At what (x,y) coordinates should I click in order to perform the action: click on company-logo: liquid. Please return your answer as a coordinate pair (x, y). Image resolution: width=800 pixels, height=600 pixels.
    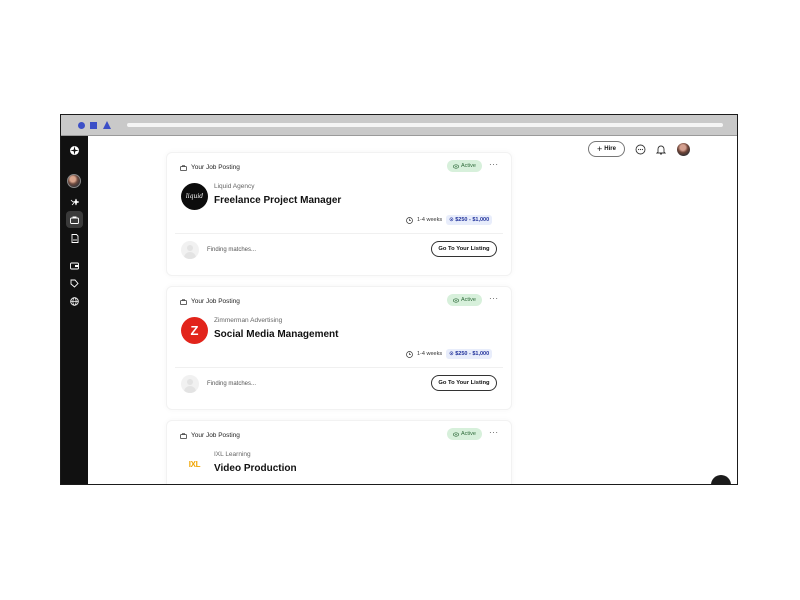
    Looking at the image, I should click on (194, 196).